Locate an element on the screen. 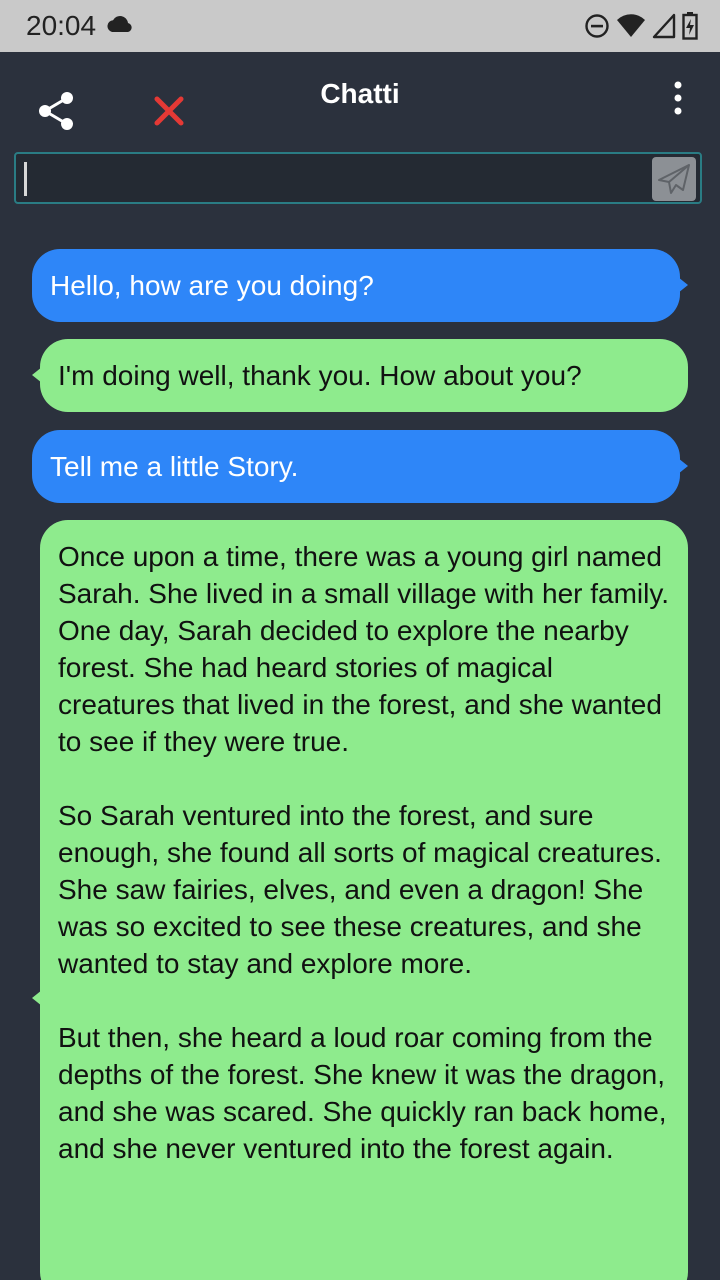 This screenshot has width=720, height=1280. app-title: Chatti is located at coordinates (360, 93).